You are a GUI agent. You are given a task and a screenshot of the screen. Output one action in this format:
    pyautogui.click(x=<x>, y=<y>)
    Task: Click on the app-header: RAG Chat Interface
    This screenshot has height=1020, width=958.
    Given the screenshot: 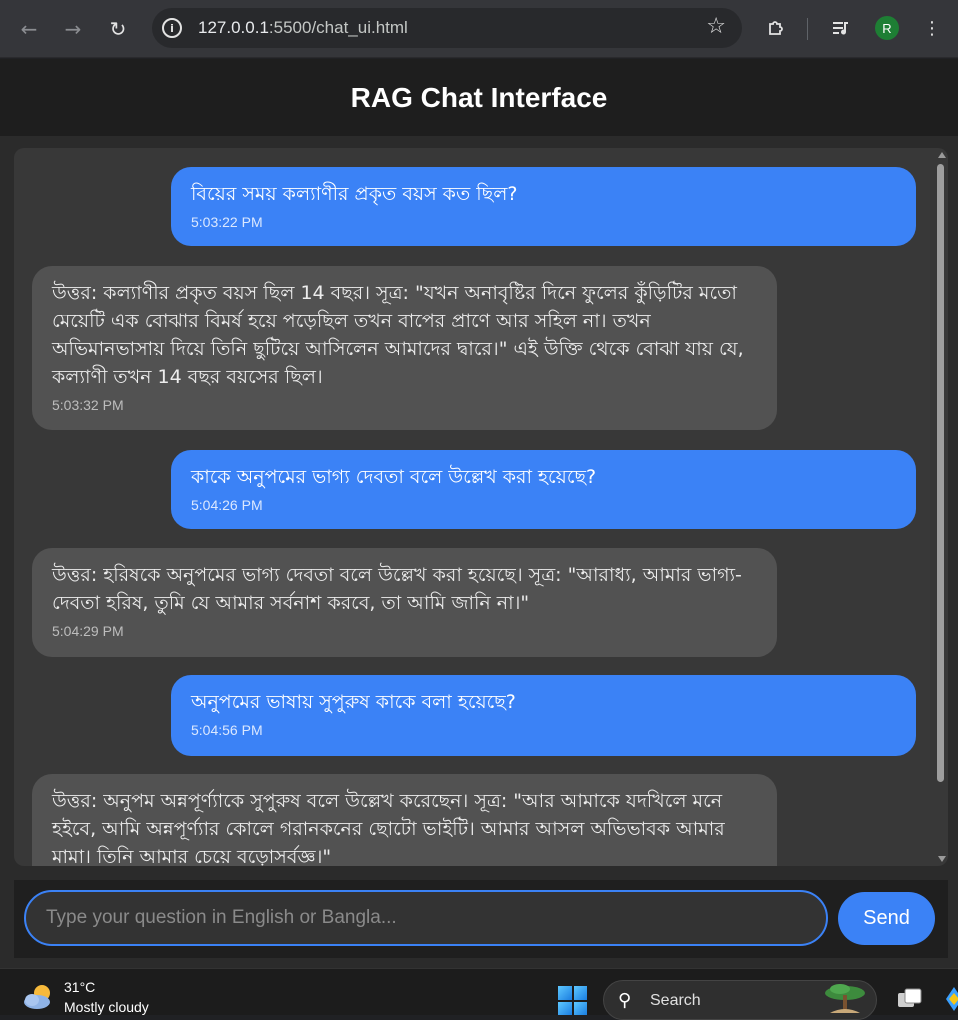 What is the action you would take?
    pyautogui.click(x=479, y=97)
    